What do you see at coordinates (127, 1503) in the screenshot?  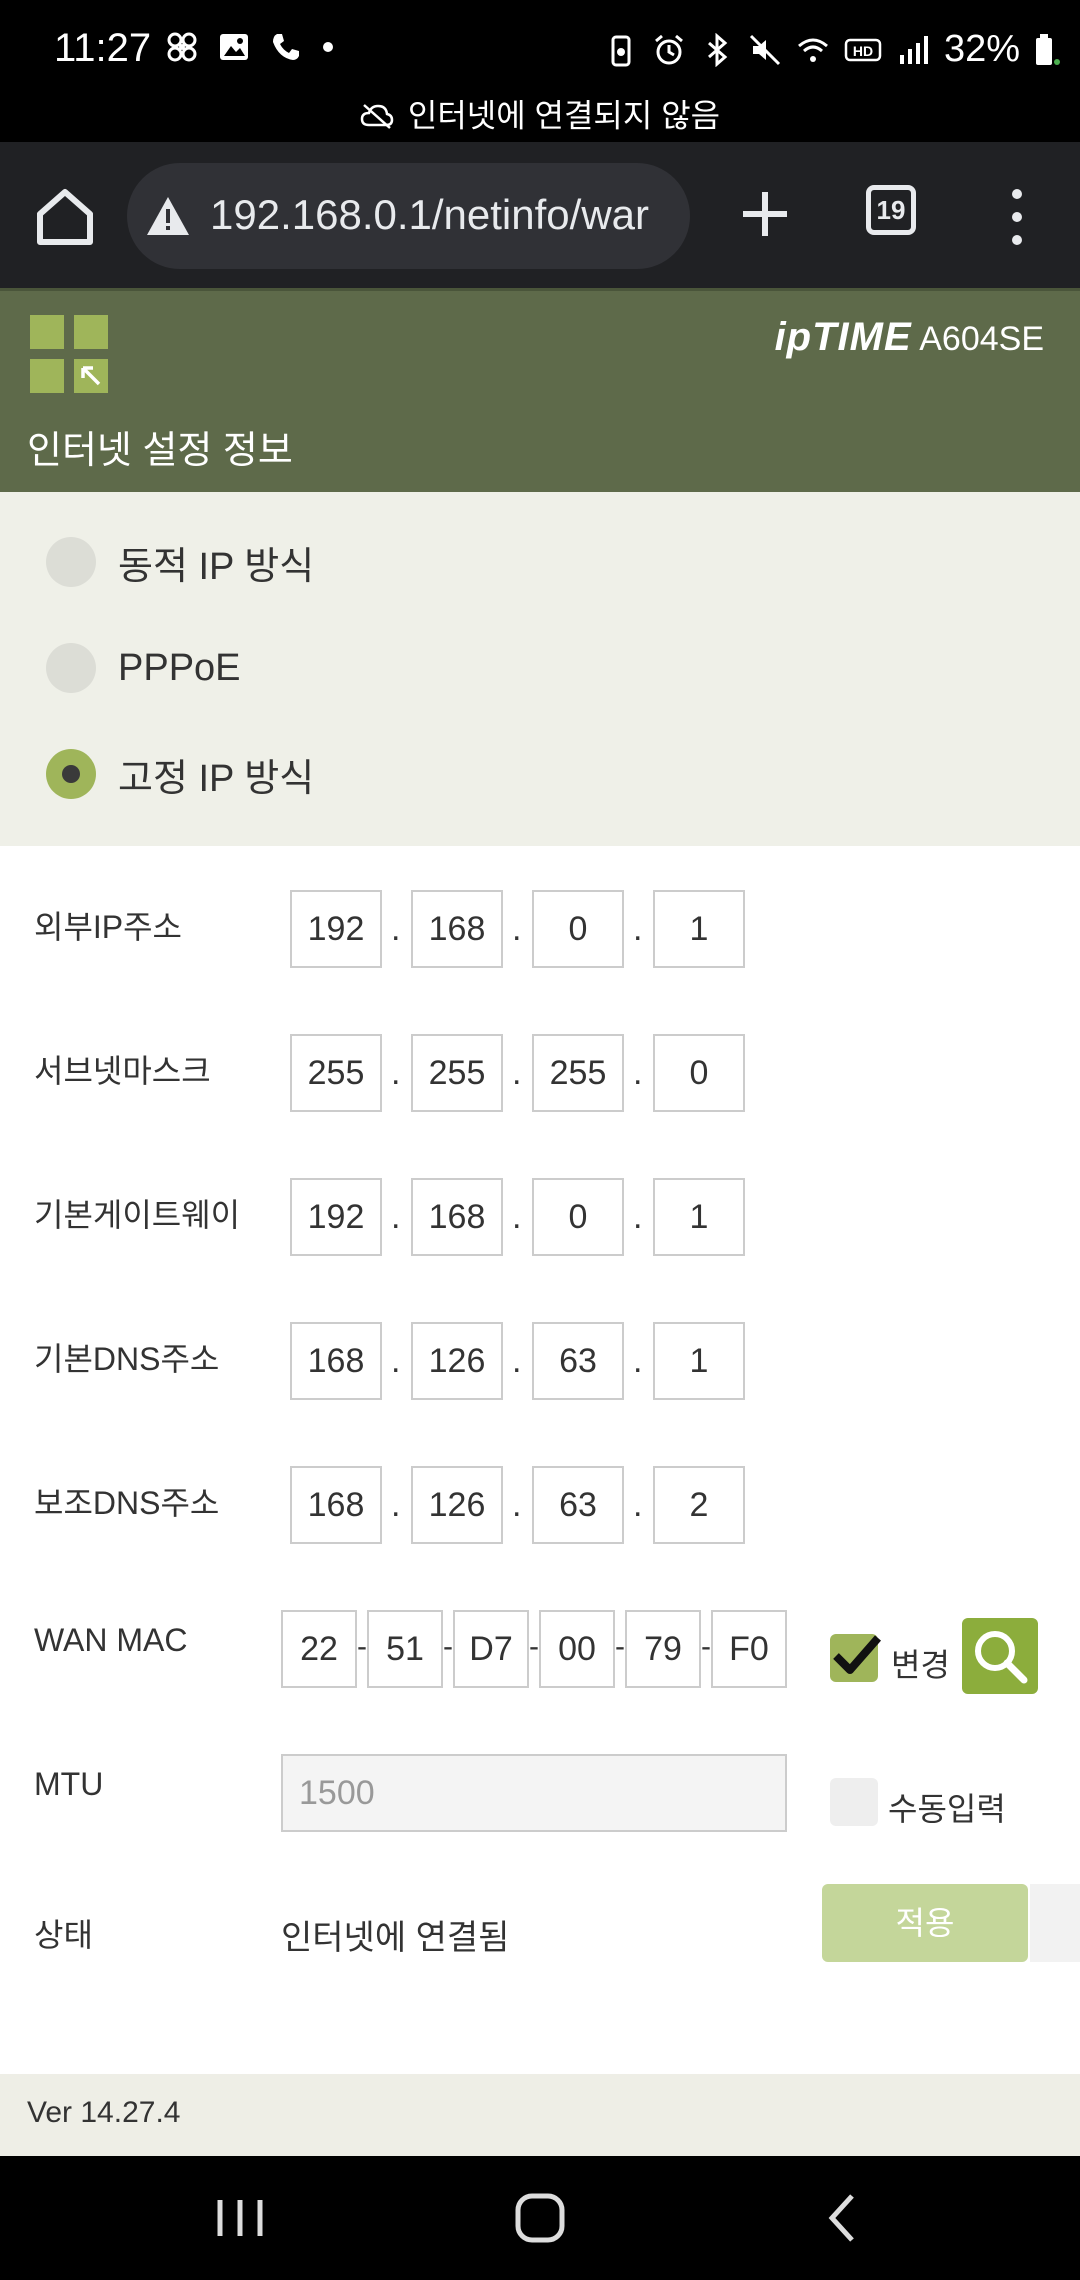 I see `dns-secondary-label: 보조DNS주소` at bounding box center [127, 1503].